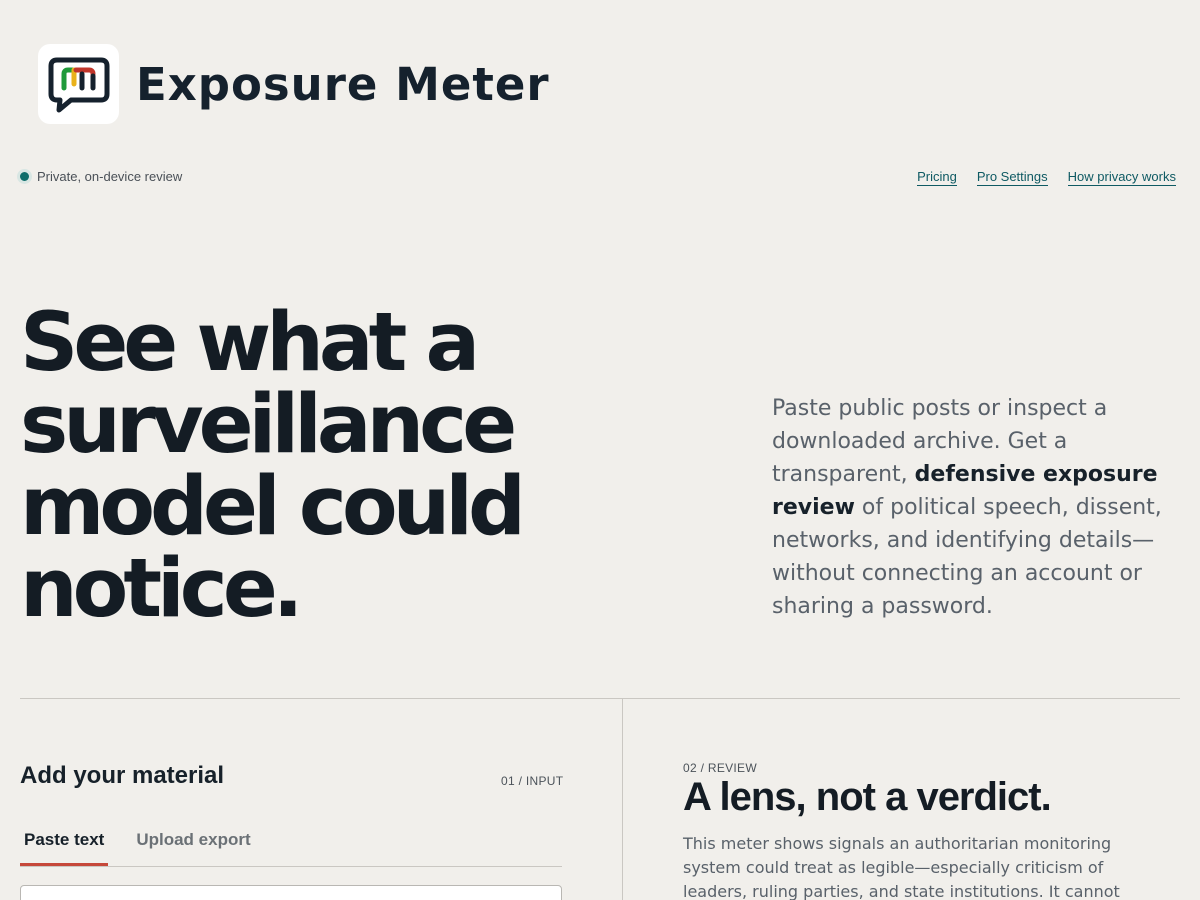  Describe the element at coordinates (867, 797) in the screenshot. I see `review-panel-title: A lens, not a verdict.` at that location.